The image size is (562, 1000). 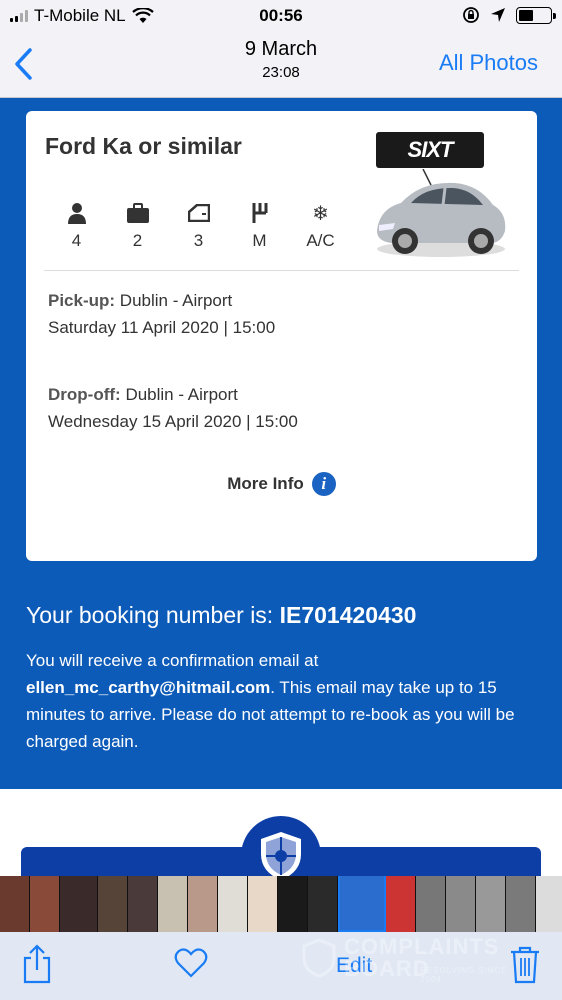 I want to click on snowflake-icon: ❄, so click(x=320, y=213).